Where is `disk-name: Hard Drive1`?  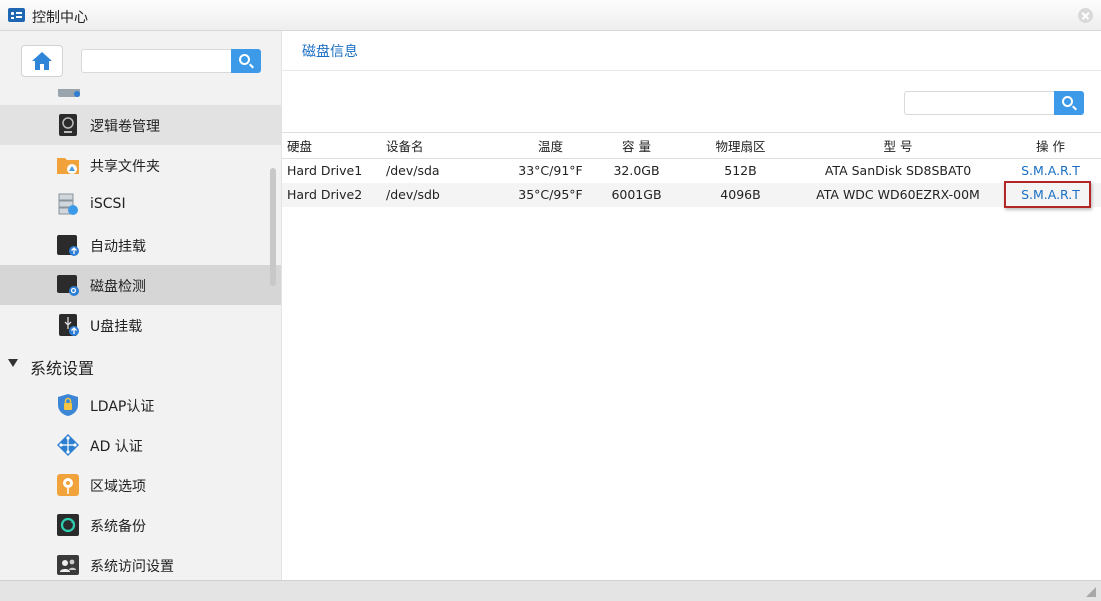 disk-name: Hard Drive1 is located at coordinates (325, 171).